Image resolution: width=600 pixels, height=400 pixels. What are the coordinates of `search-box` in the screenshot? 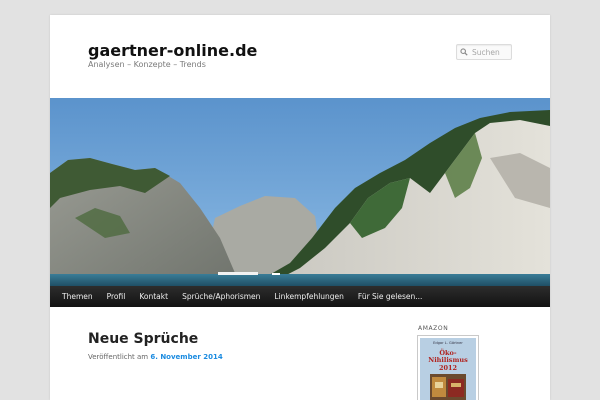 It's located at (485, 52).